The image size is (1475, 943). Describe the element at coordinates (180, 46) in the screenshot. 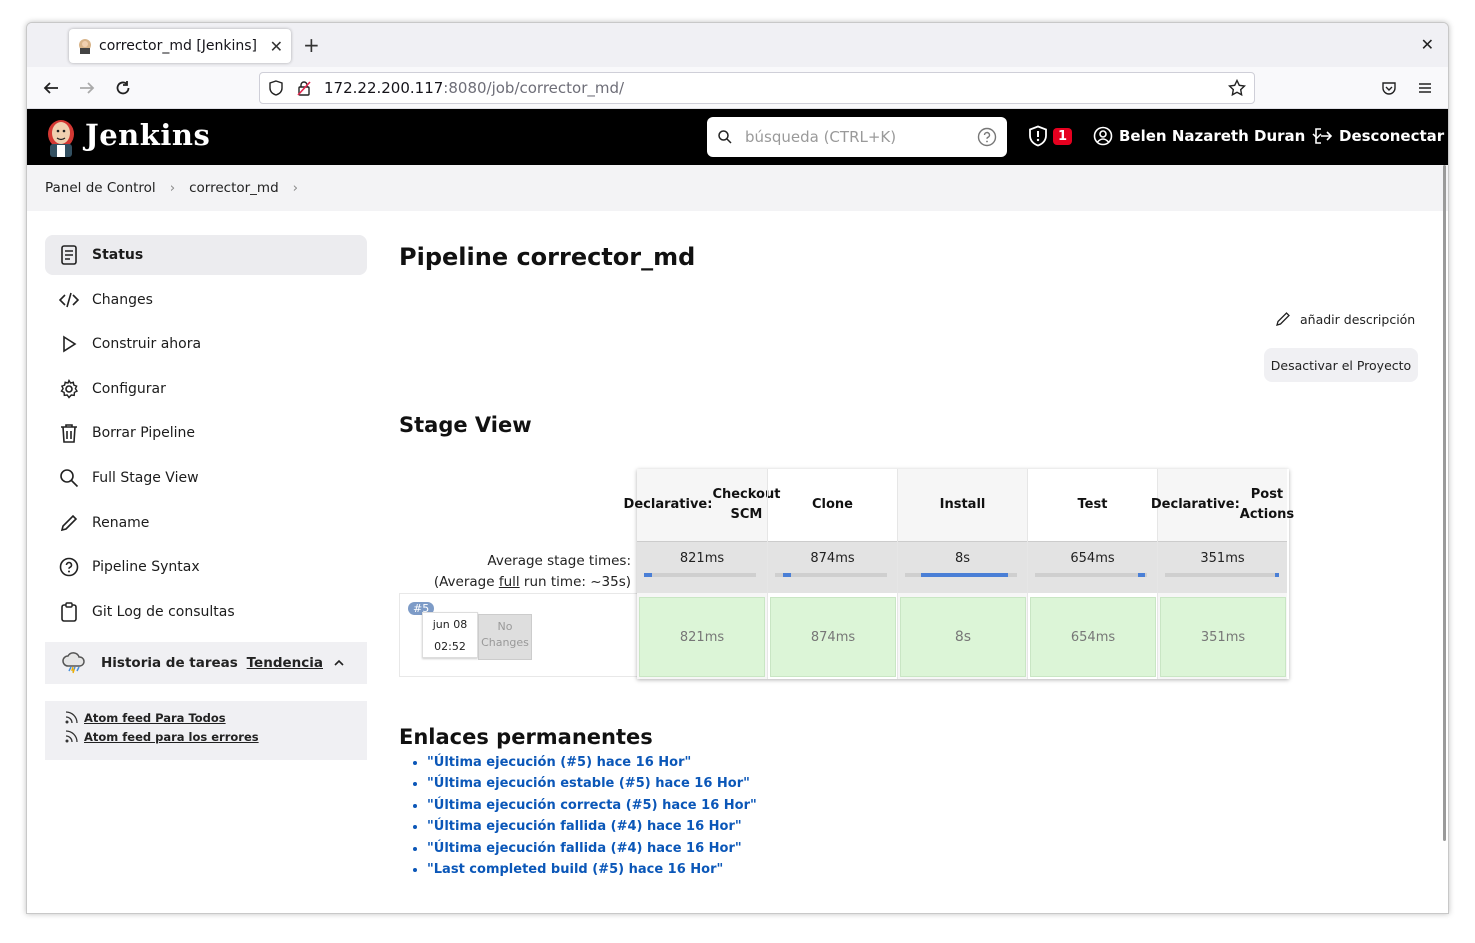

I see `browser-tab: corrector_md [Jenkins] ✕` at that location.